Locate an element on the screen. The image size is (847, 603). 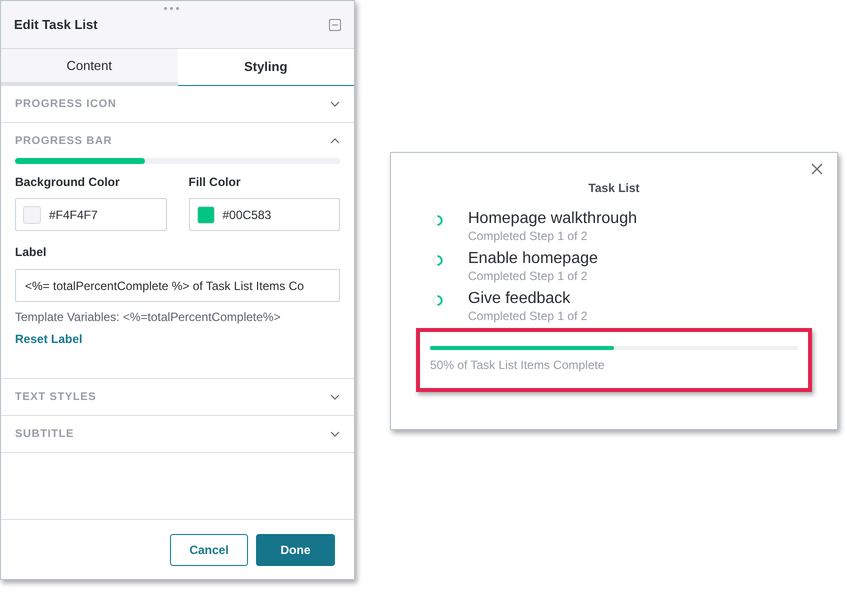
task-name: Enable homepage is located at coordinates (533, 258).